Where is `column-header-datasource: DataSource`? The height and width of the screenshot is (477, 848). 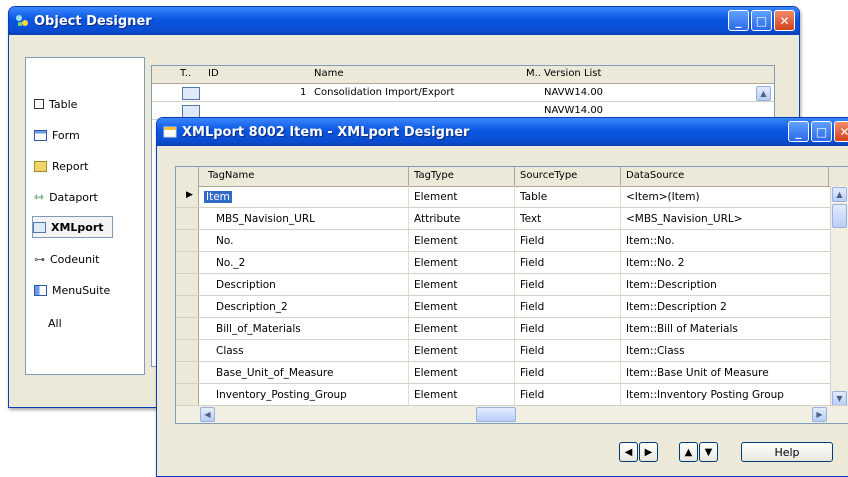
column-header-datasource: DataSource is located at coordinates (655, 175).